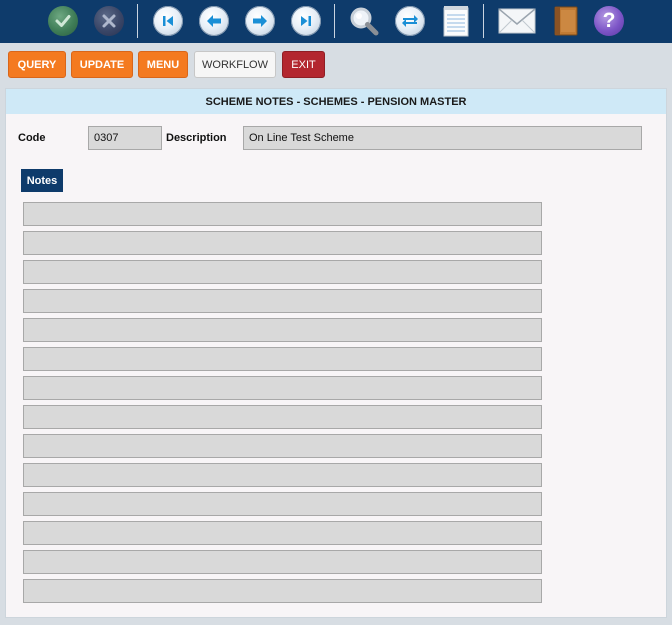 The image size is (672, 625). What do you see at coordinates (63, 21) in the screenshot?
I see `check-icon` at bounding box center [63, 21].